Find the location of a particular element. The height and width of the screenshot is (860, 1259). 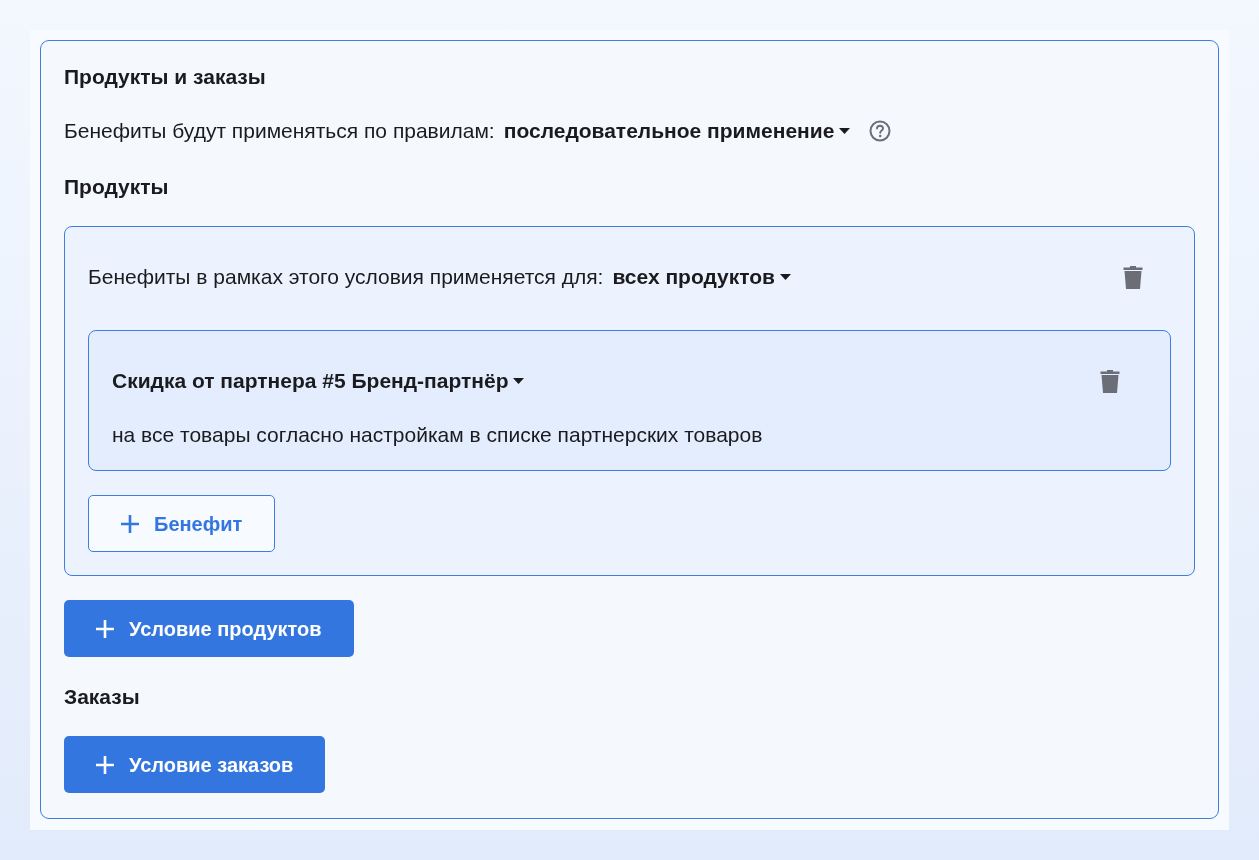

add-product-condition-button: Условие продуктов is located at coordinates (209, 628).